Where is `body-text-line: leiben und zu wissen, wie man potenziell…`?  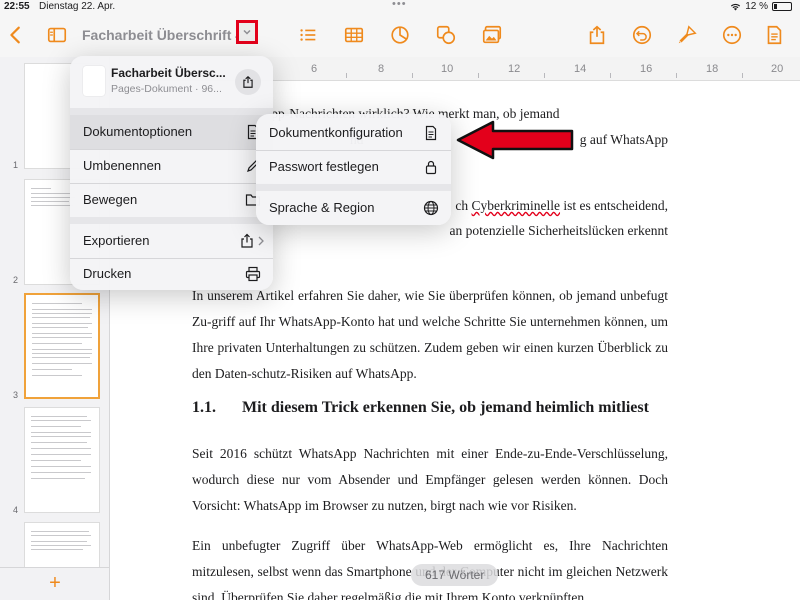
body-text-line: leiben und zu wissen, wie man potenziell… is located at coordinates (559, 231).